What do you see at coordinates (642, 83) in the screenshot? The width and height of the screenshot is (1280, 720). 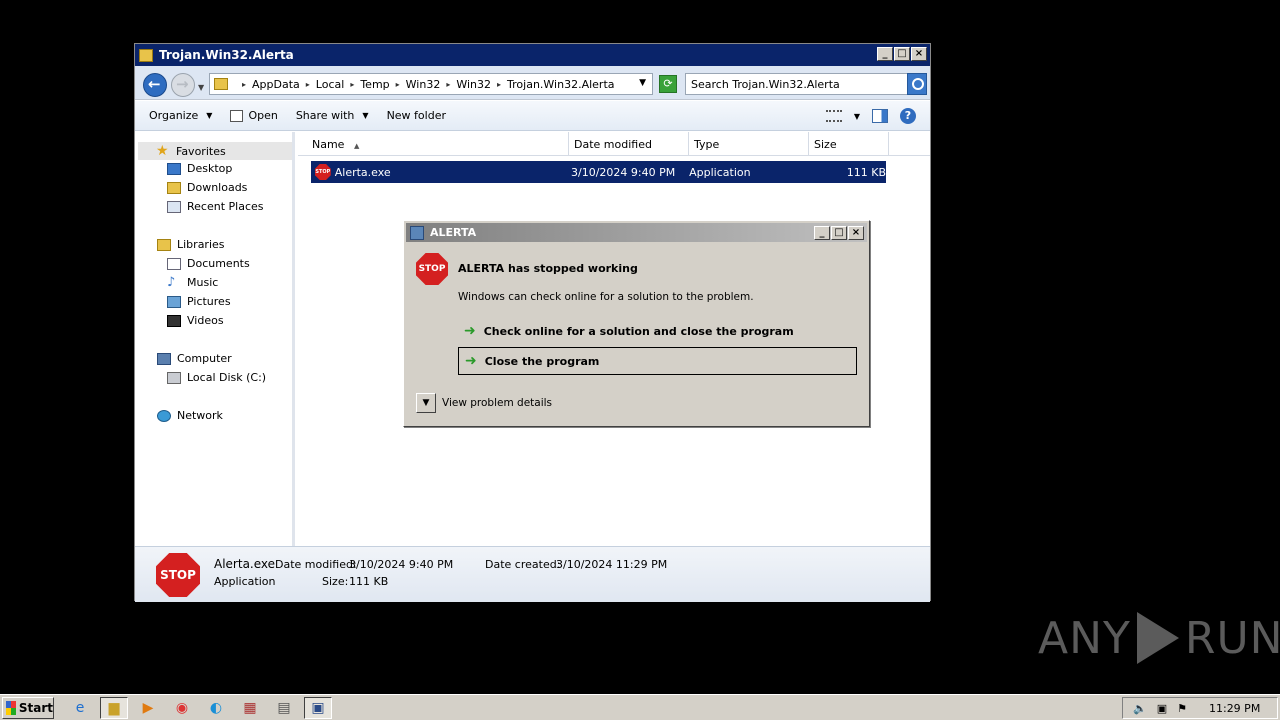 I see `address-dropdown-icon: ▼` at bounding box center [642, 83].